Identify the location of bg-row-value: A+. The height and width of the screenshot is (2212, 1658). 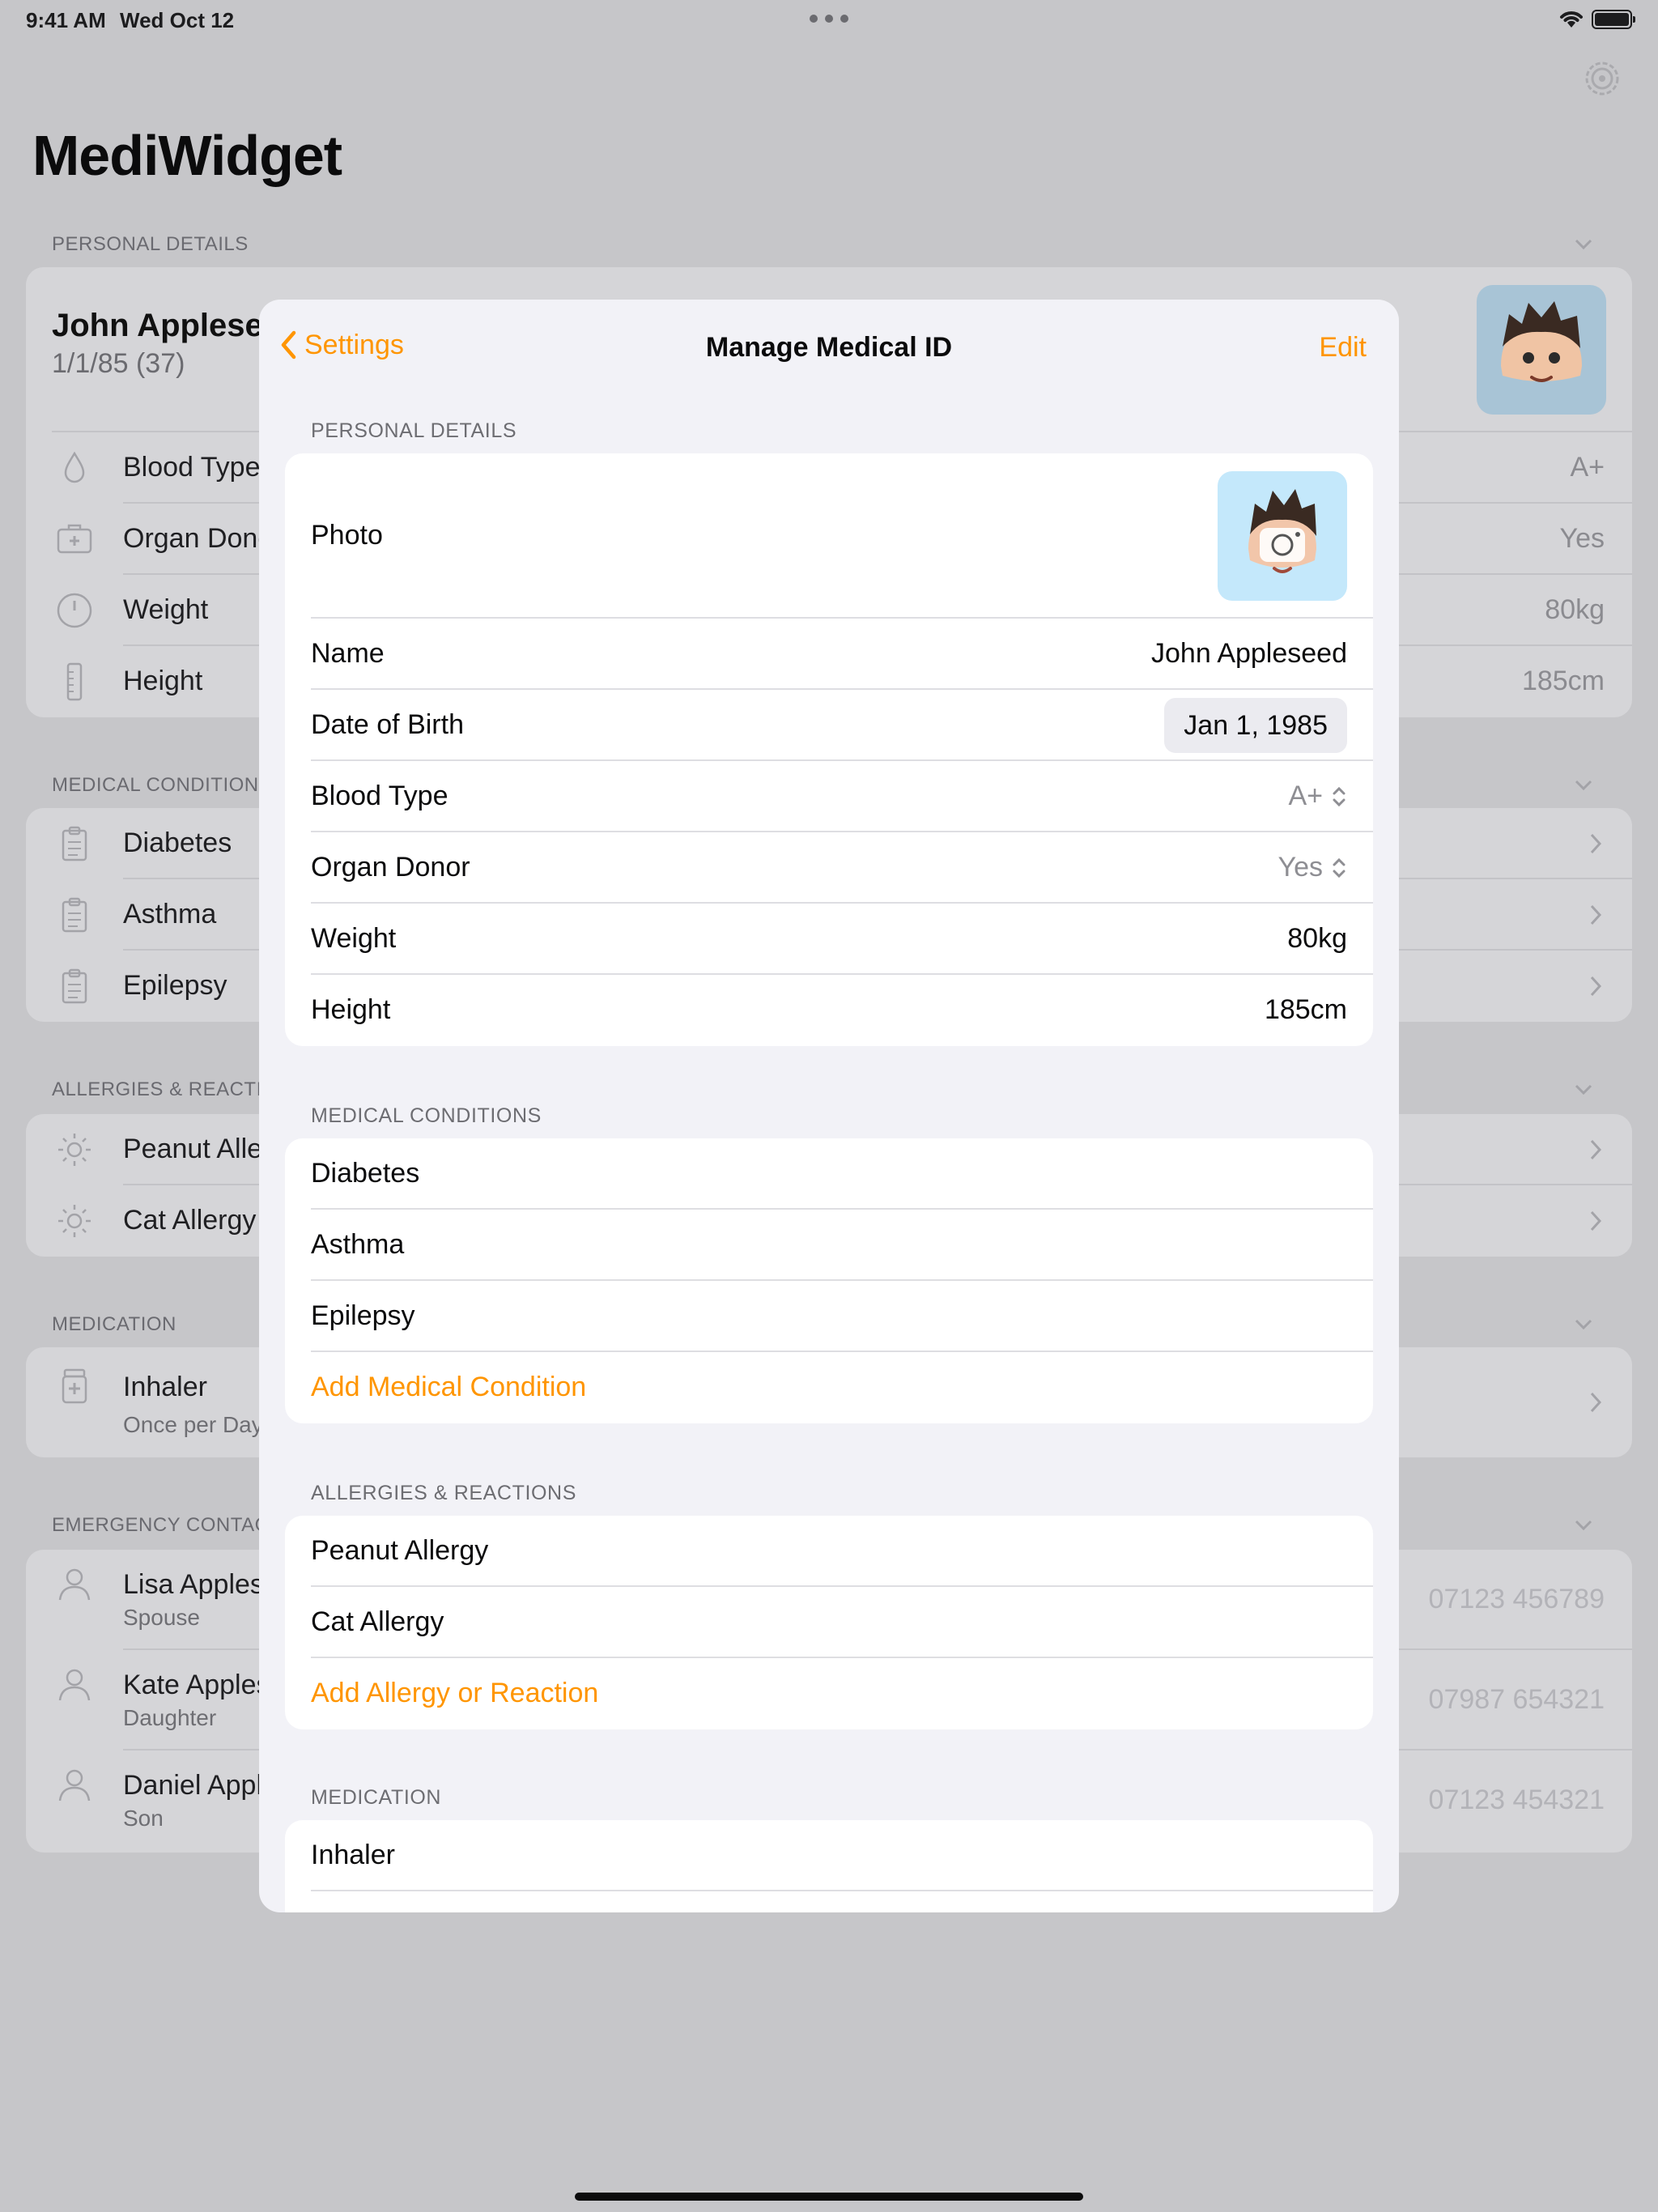
(1587, 468).